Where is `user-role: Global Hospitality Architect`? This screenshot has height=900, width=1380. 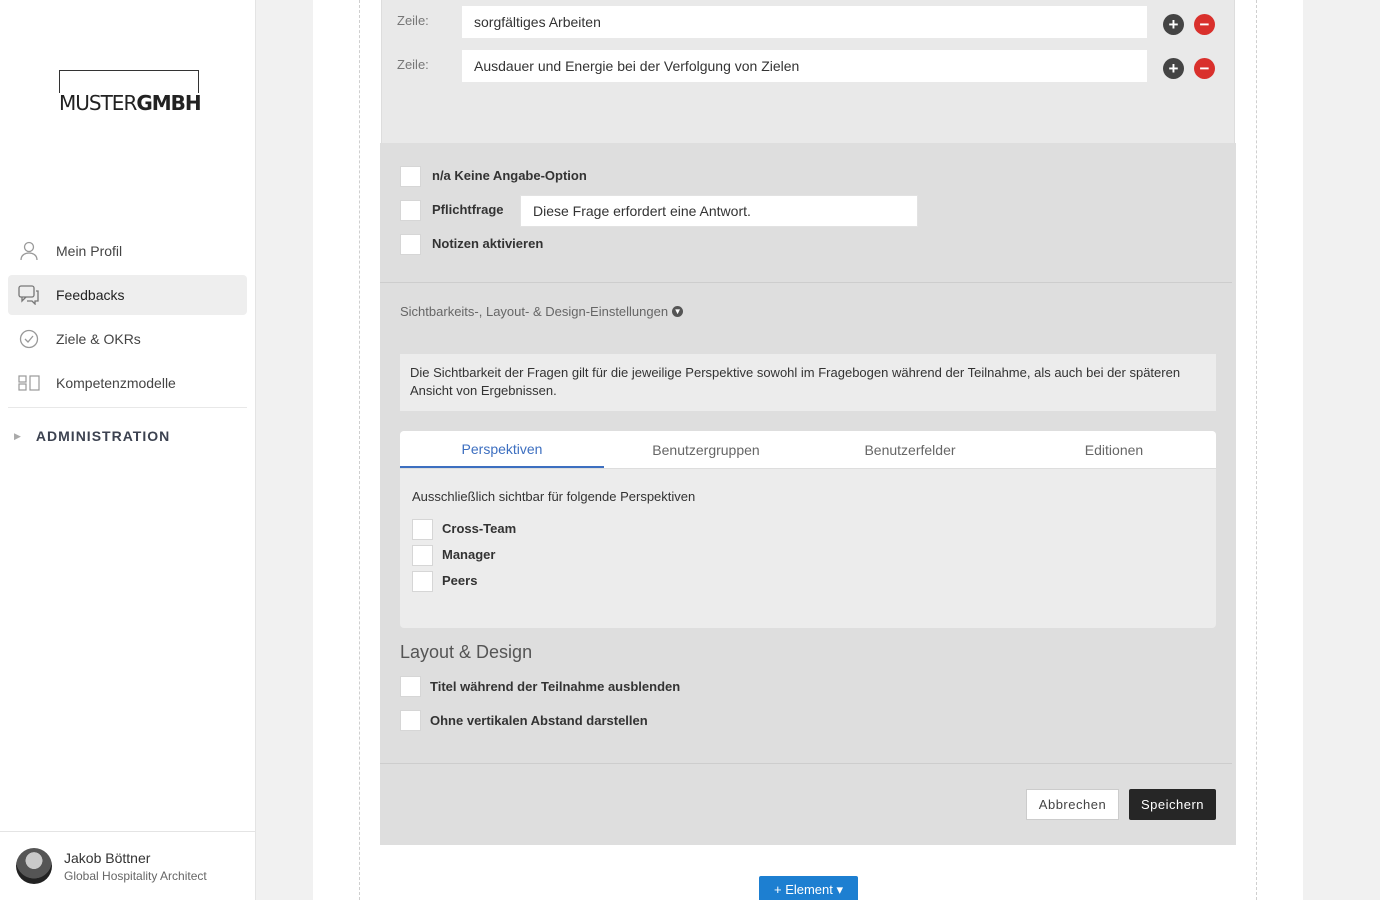
user-role: Global Hospitality Architect is located at coordinates (135, 876).